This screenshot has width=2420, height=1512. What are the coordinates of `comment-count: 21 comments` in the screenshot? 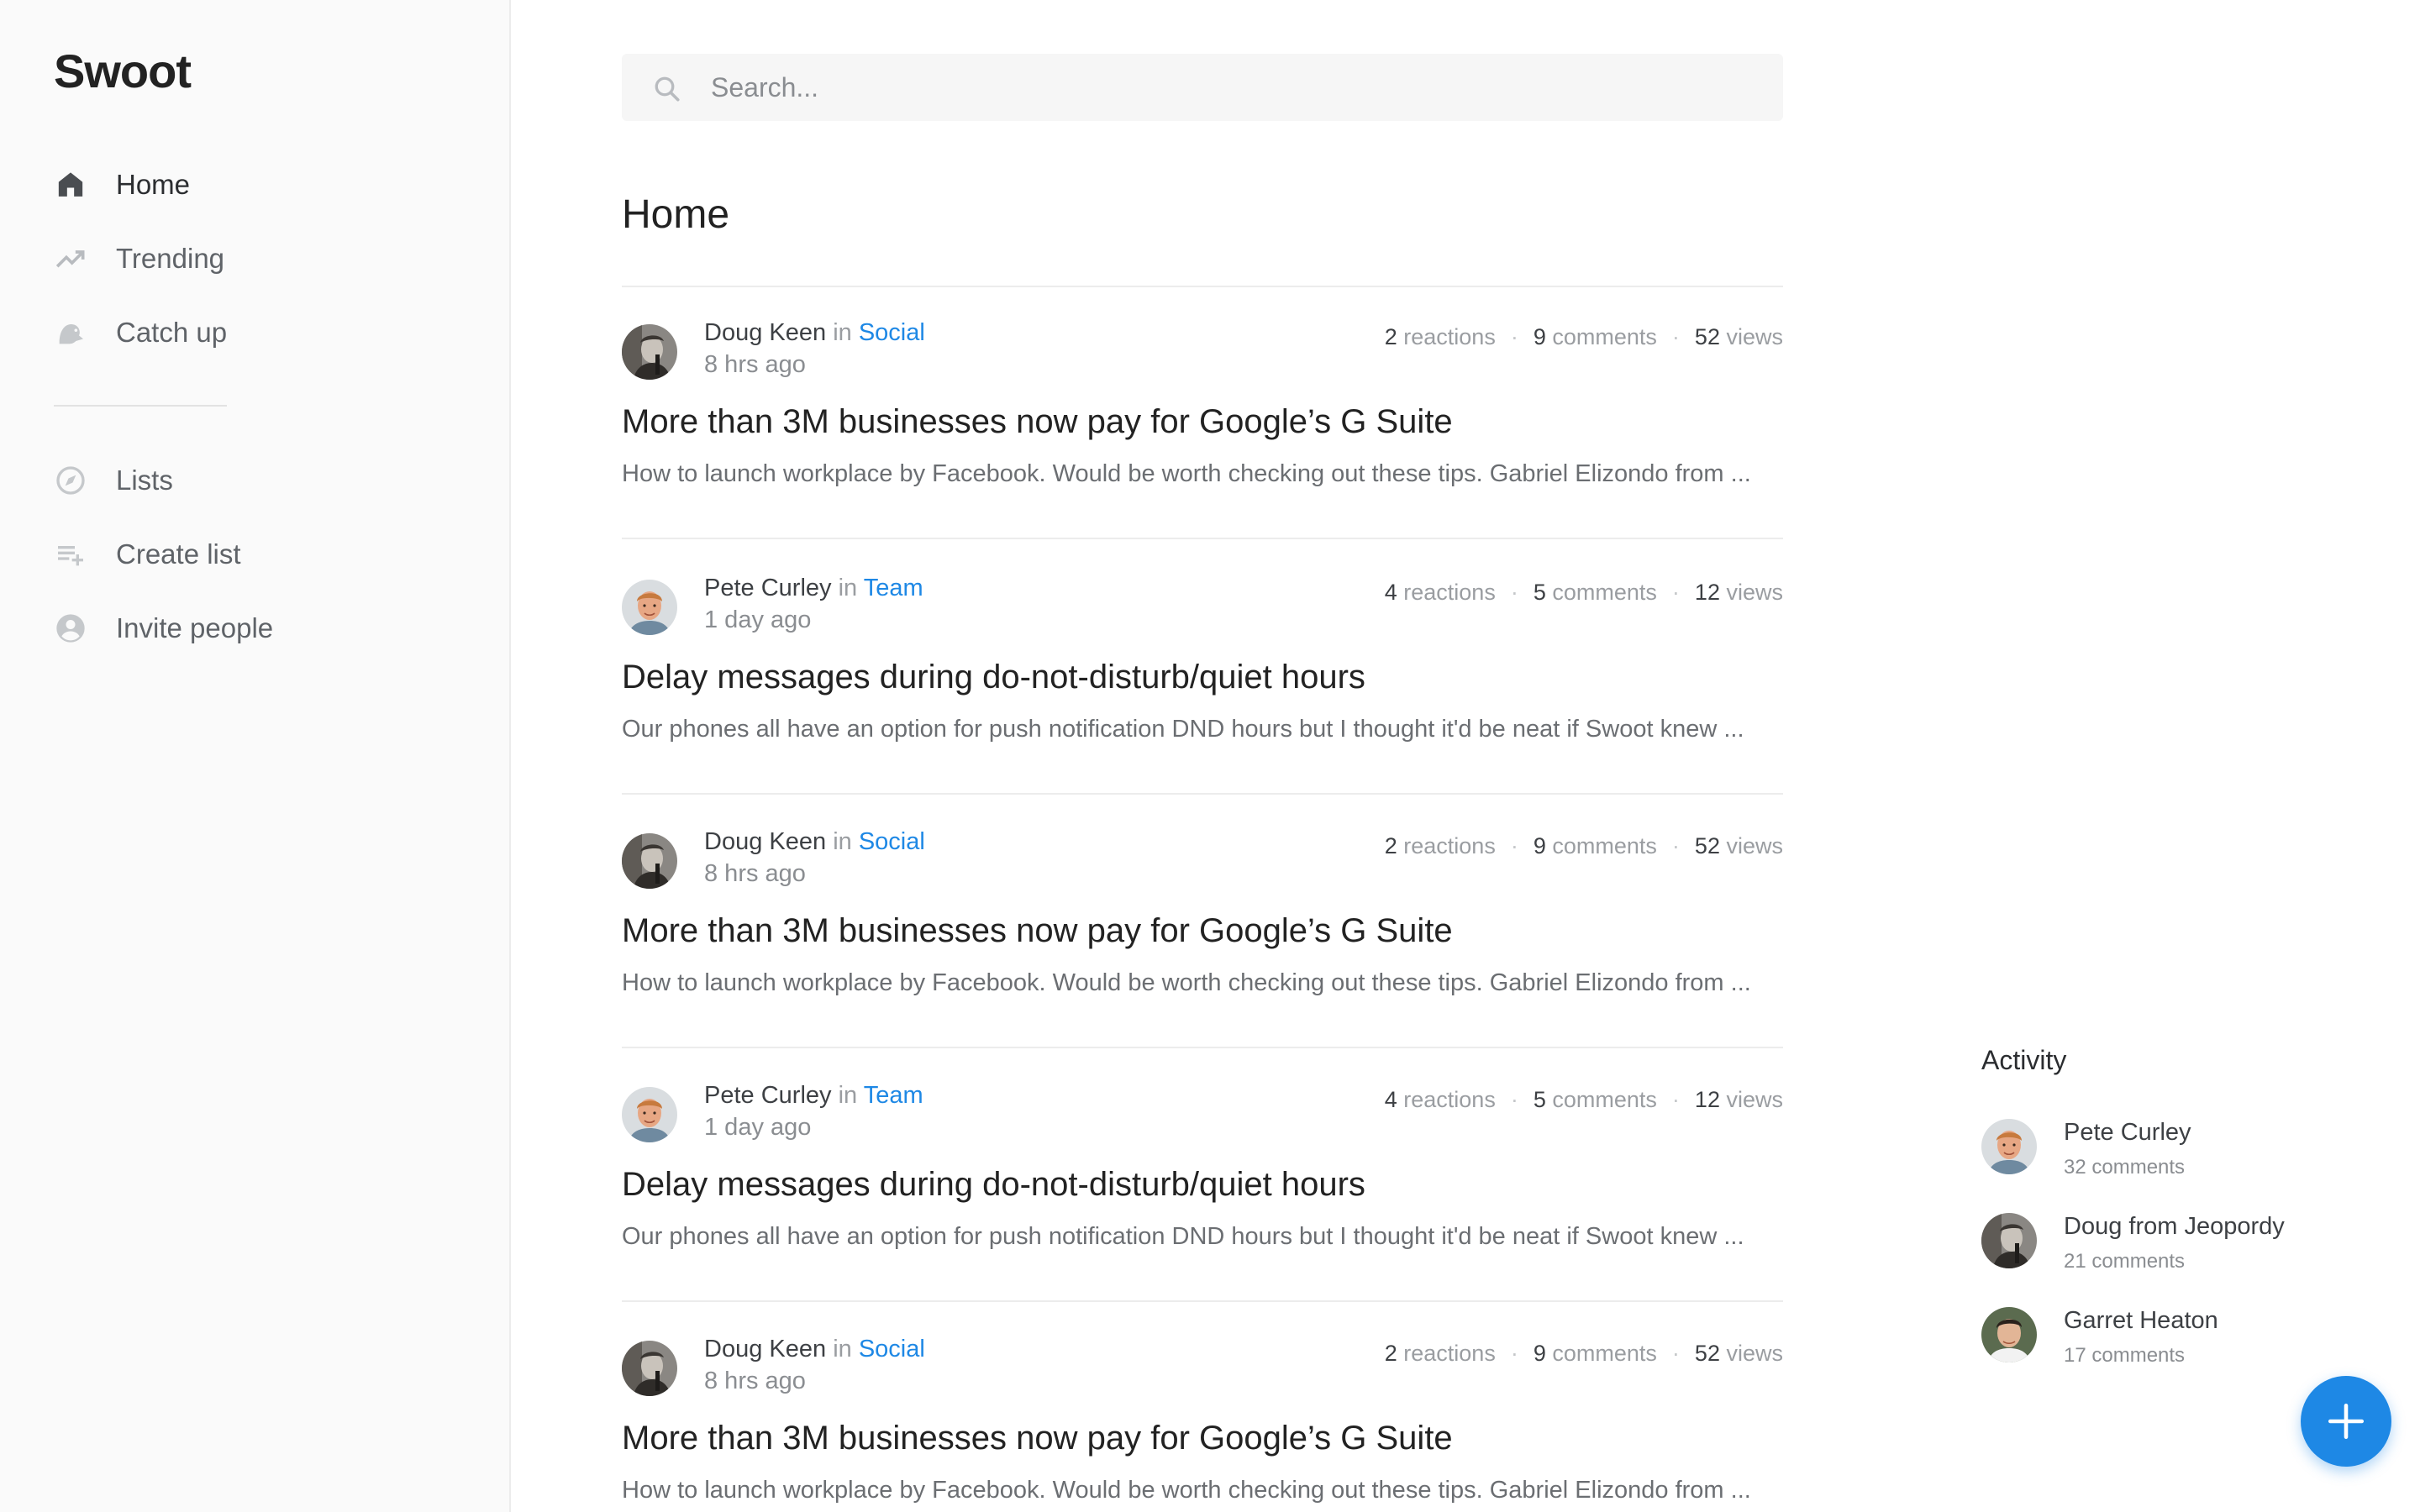 It's located at (2125, 1261).